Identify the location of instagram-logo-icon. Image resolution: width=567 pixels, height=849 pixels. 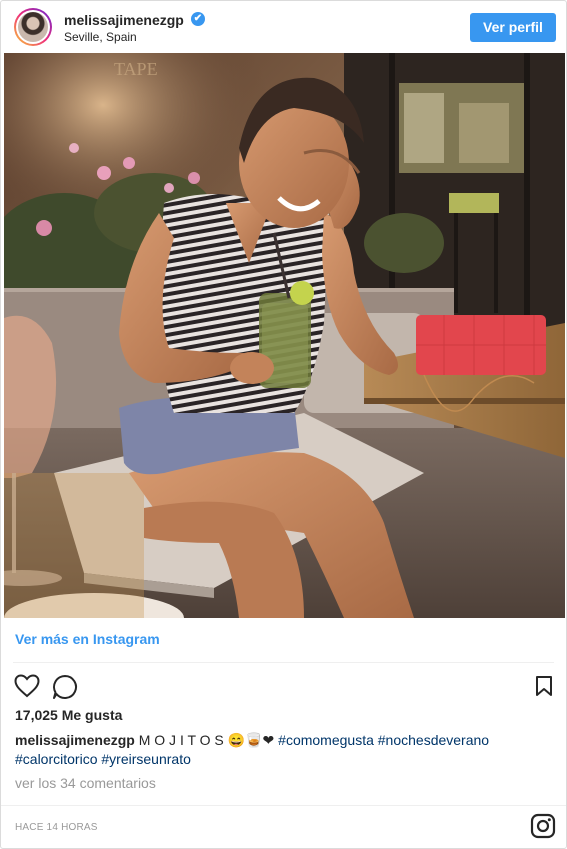
(543, 826).